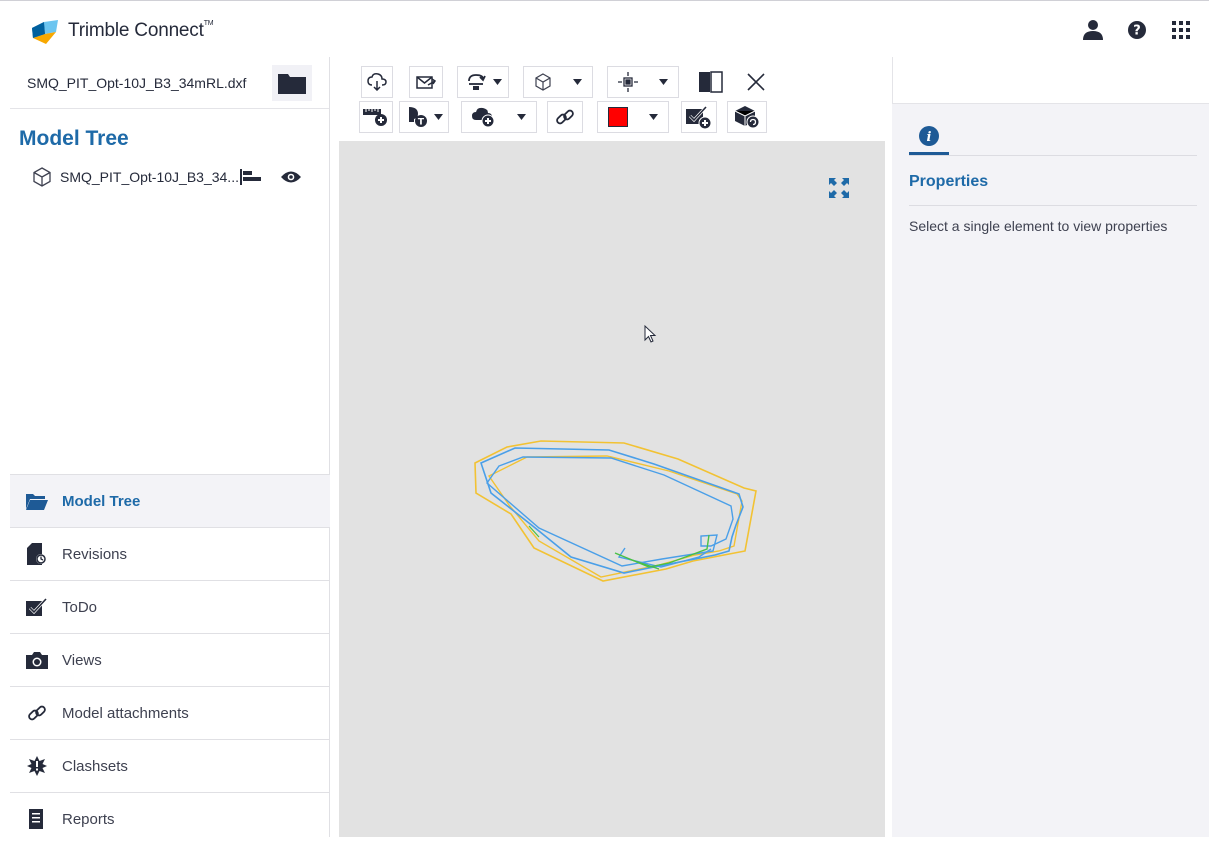 Image resolution: width=1209 pixels, height=845 pixels. I want to click on color-swatch, so click(618, 117).